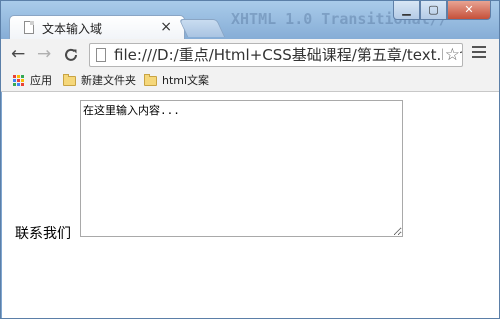 The width and height of the screenshot is (500, 319). I want to click on forward-icon: →, so click(44, 54).